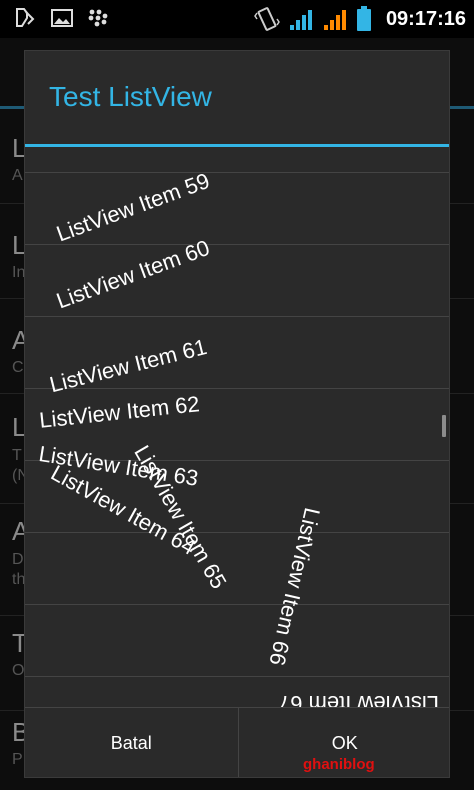  I want to click on list-item: ListView Item 59, so click(133, 208).